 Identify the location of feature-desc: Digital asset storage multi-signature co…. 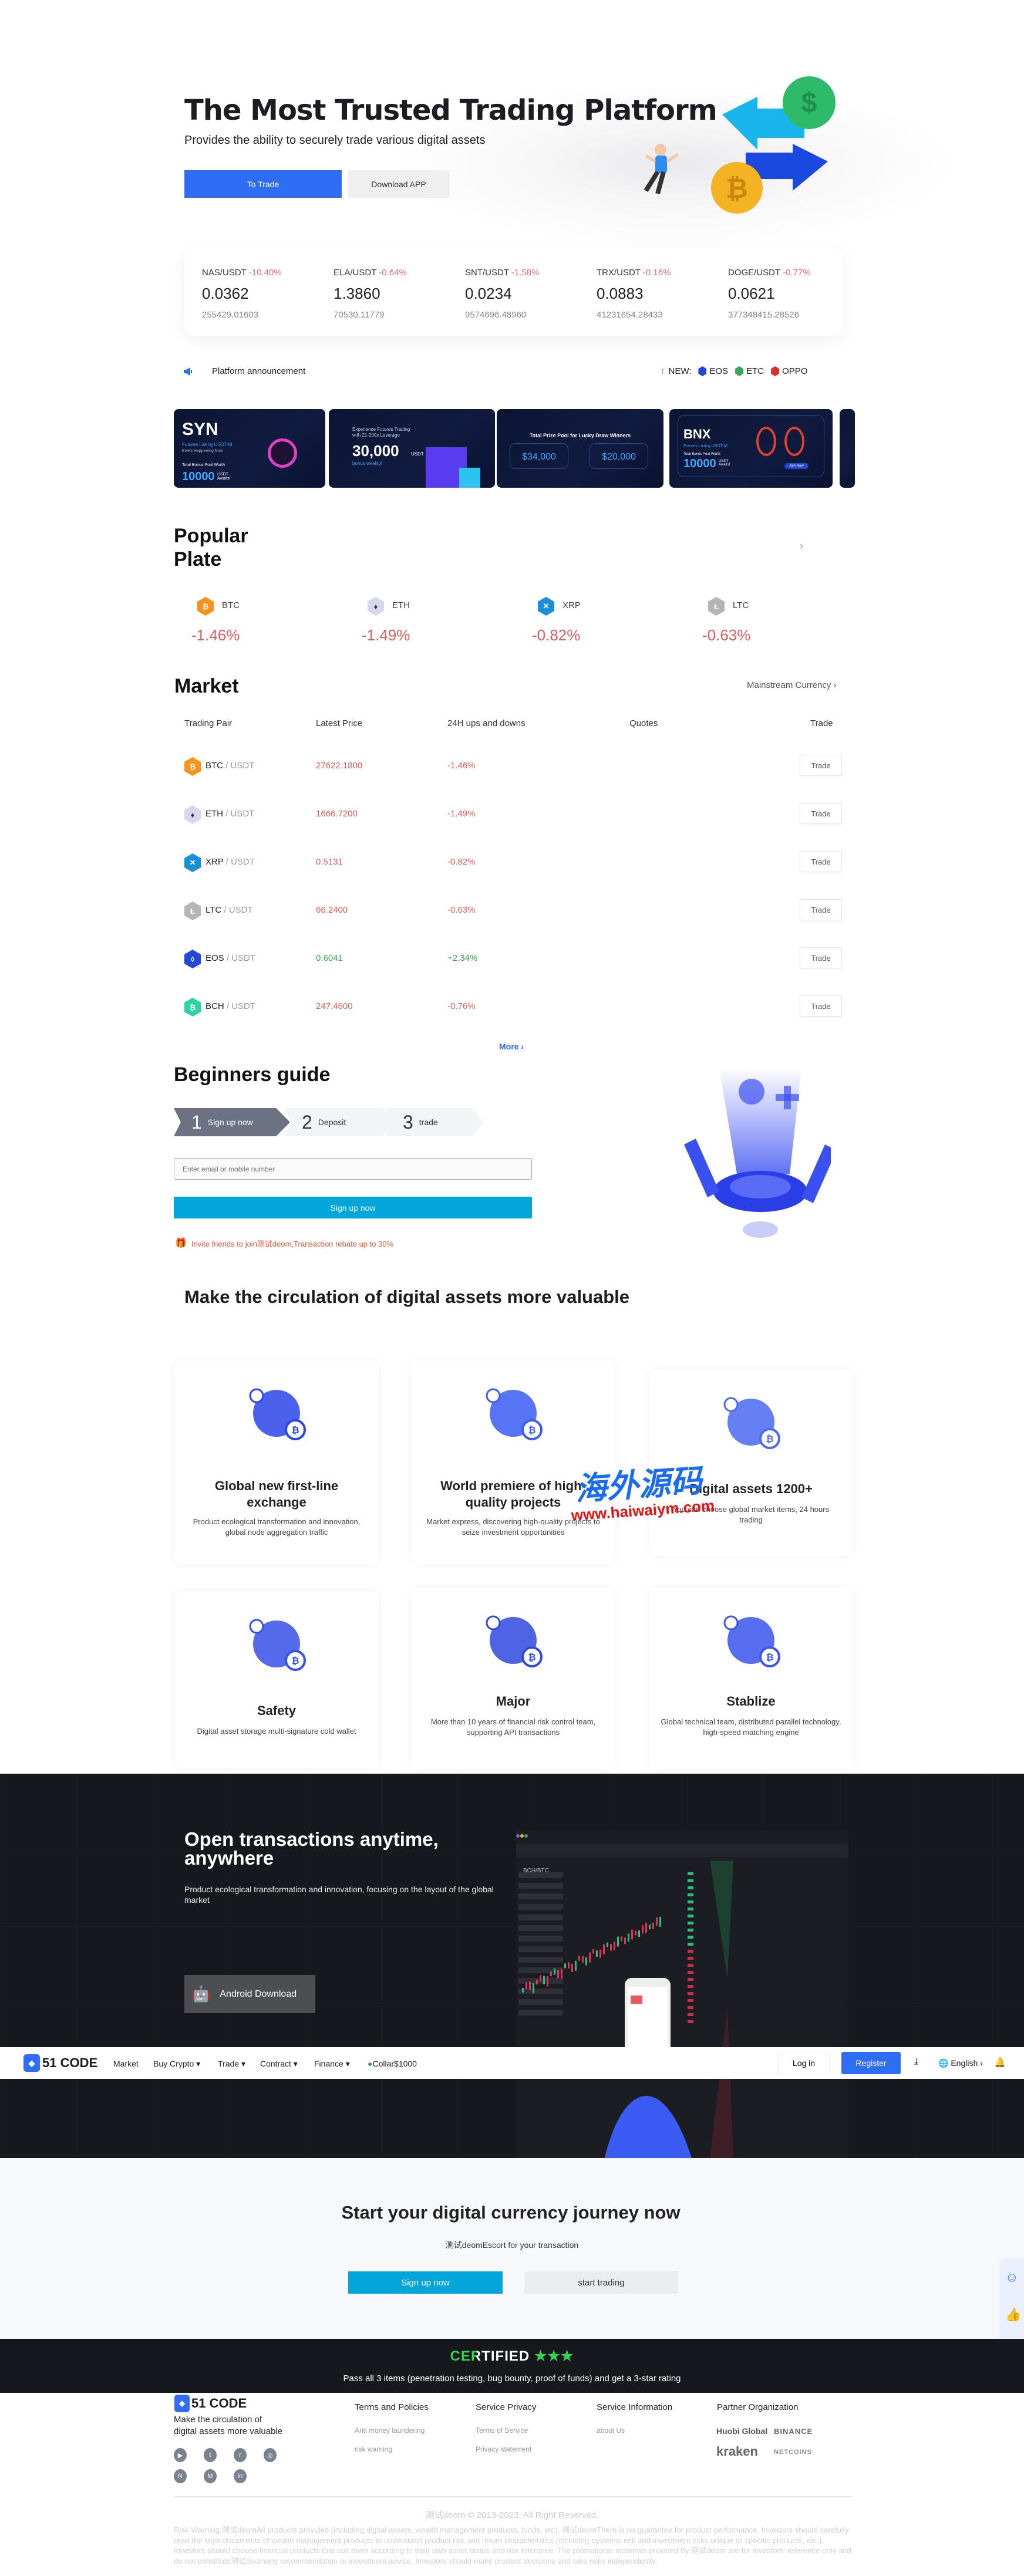
(276, 1731).